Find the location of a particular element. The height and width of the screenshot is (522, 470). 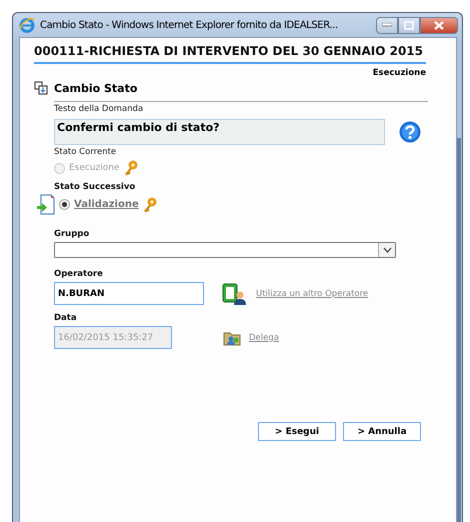

field-label: Stato Successivo is located at coordinates (95, 187).